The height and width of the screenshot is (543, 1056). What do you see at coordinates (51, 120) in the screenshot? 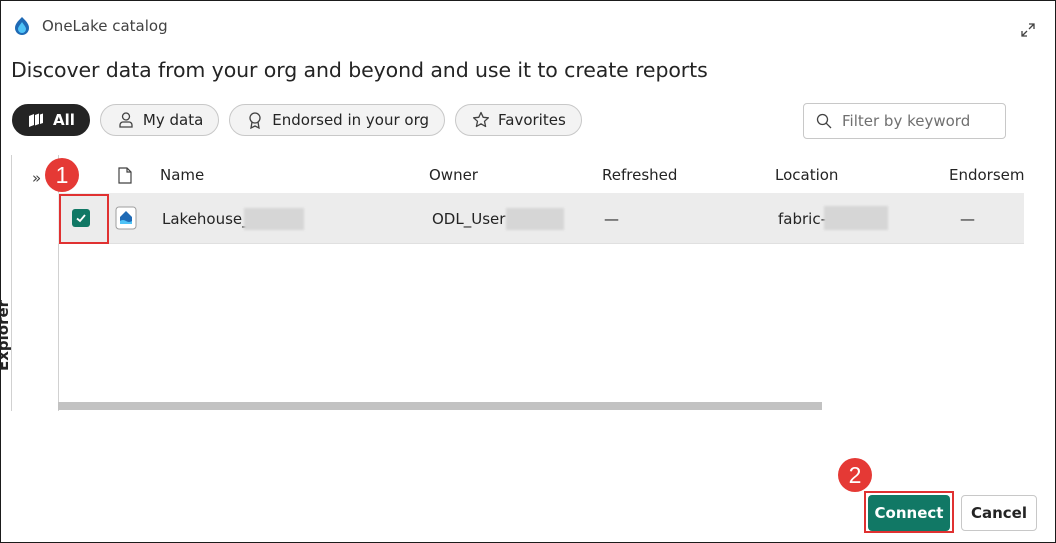
I see `chip-all: All` at bounding box center [51, 120].